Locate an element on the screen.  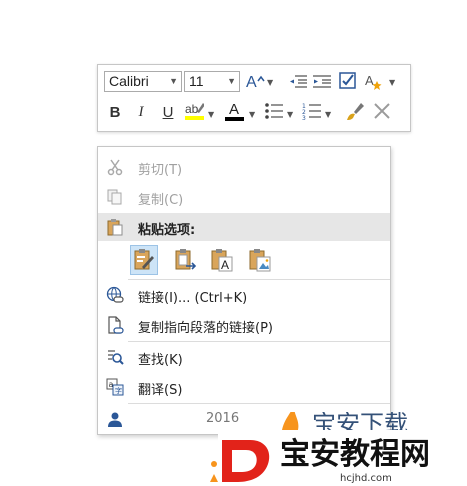
watermark-overlay: 宝安下载 宝安教程网 hcjhd.com is located at coordinates (338, 449).